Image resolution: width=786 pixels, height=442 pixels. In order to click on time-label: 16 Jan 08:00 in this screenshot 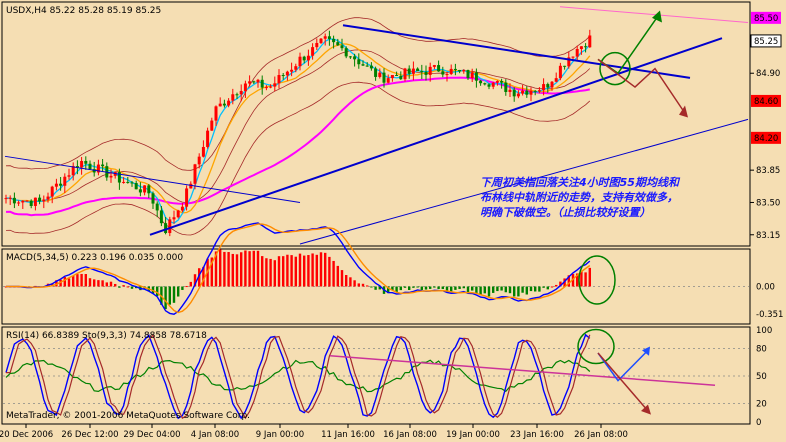, I will do `click(410, 435)`.